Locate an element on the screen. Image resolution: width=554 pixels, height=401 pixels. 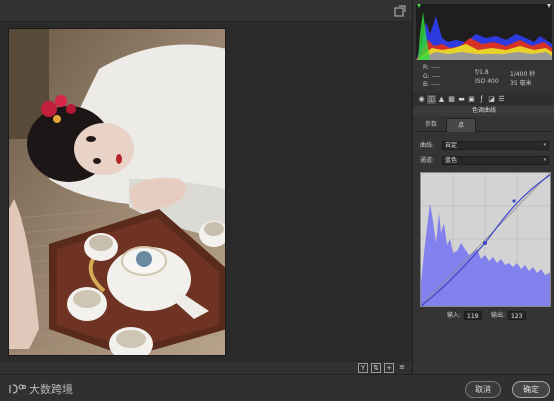
curve-preset-field: 曲线: 自定 ▾ is located at coordinates (485, 145).